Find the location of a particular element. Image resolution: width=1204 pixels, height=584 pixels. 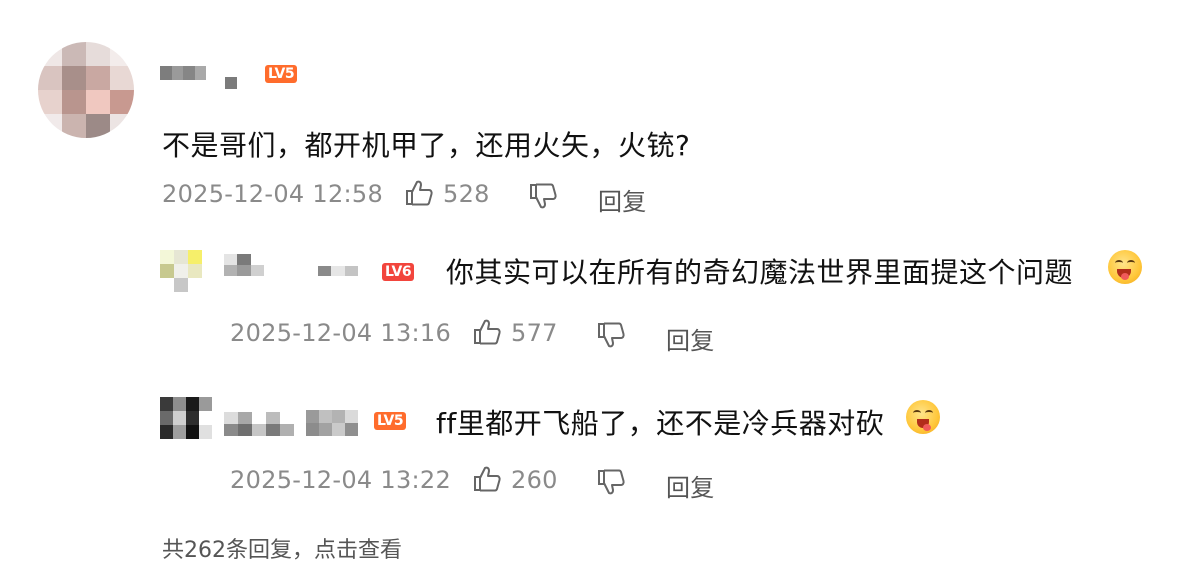

drooling-face-icon is located at coordinates (1125, 267).